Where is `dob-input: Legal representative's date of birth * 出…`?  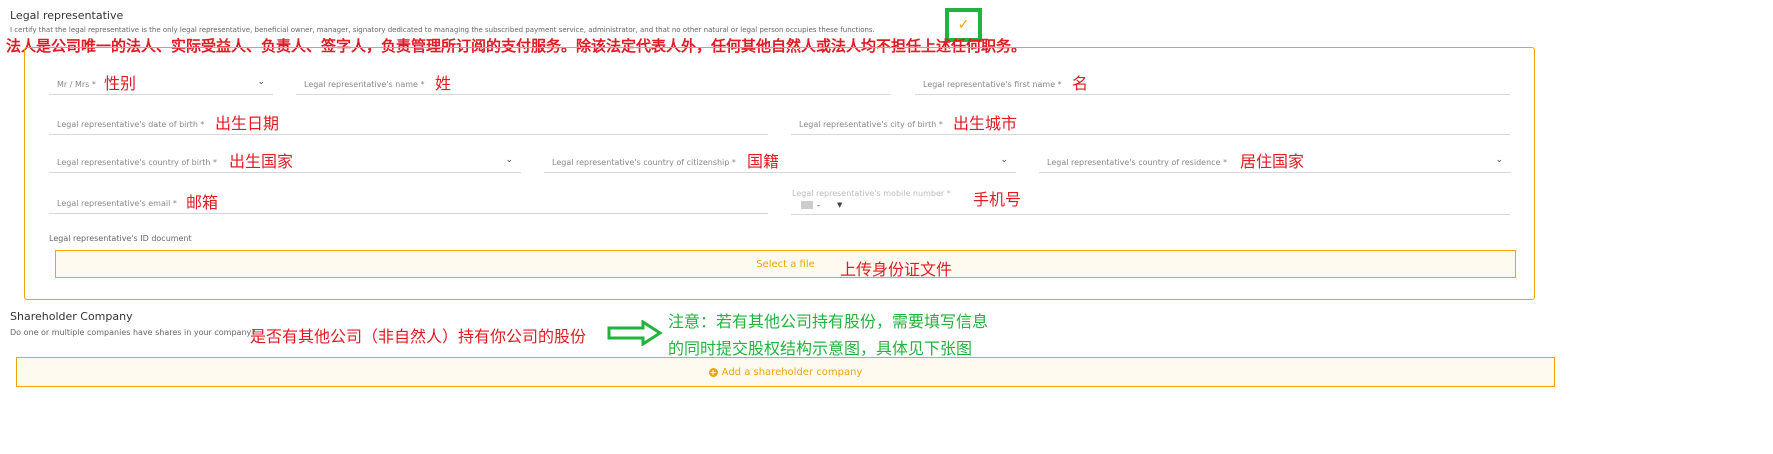 dob-input: Legal representative's date of birth * 出… is located at coordinates (408, 124).